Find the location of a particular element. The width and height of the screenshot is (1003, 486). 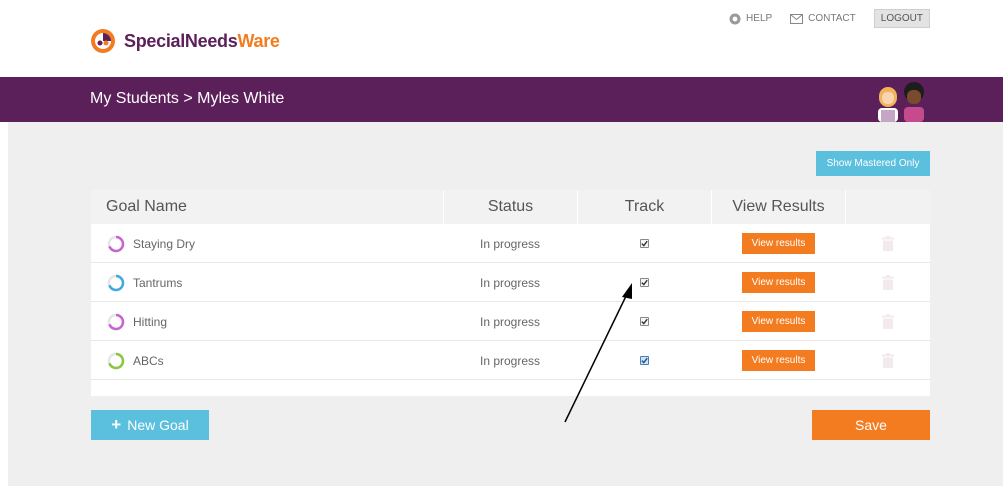

goal-cell: Tantrums is located at coordinates (144, 282).